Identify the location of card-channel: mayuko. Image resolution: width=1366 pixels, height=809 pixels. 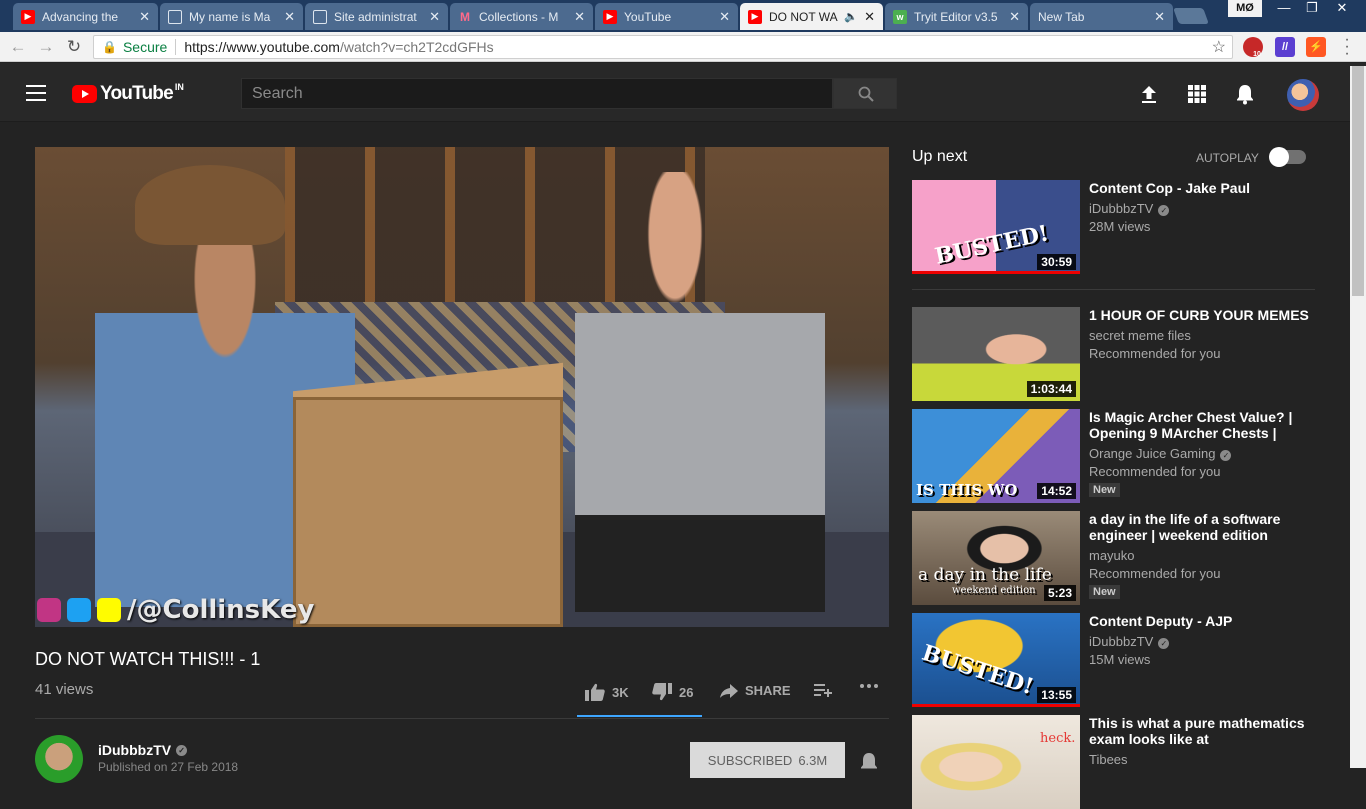
(1112, 555).